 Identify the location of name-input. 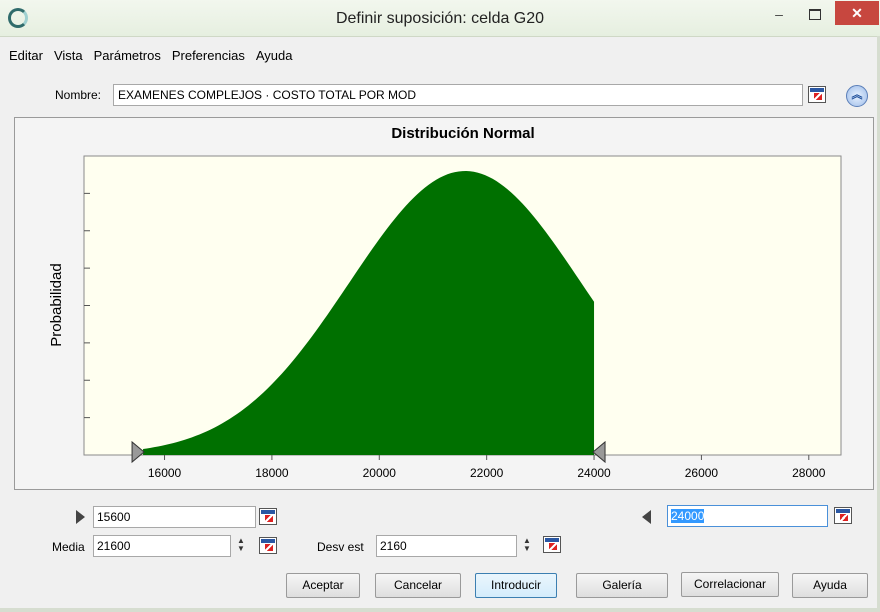
(458, 95).